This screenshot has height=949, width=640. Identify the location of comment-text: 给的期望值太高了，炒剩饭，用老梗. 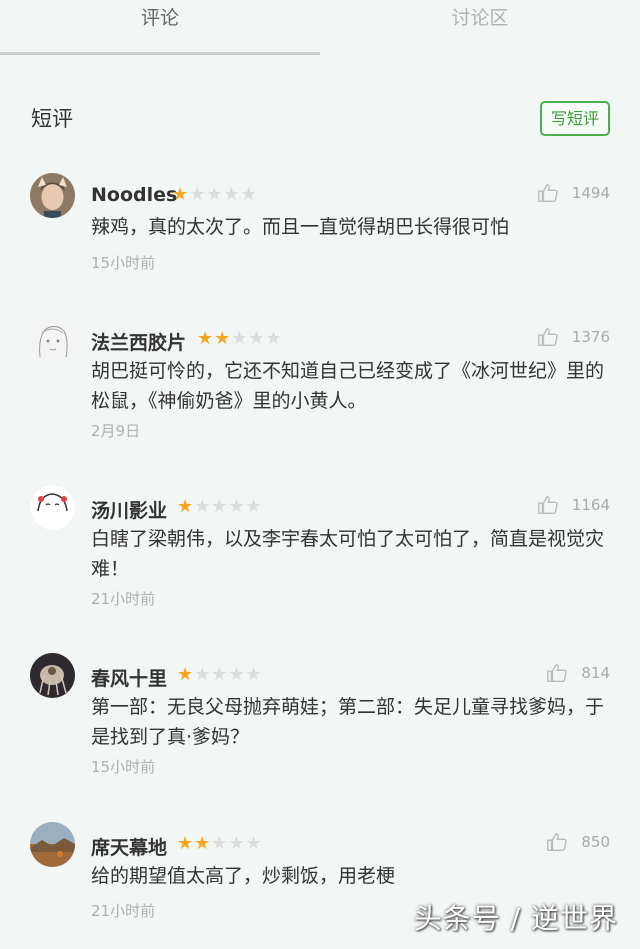
(243, 876).